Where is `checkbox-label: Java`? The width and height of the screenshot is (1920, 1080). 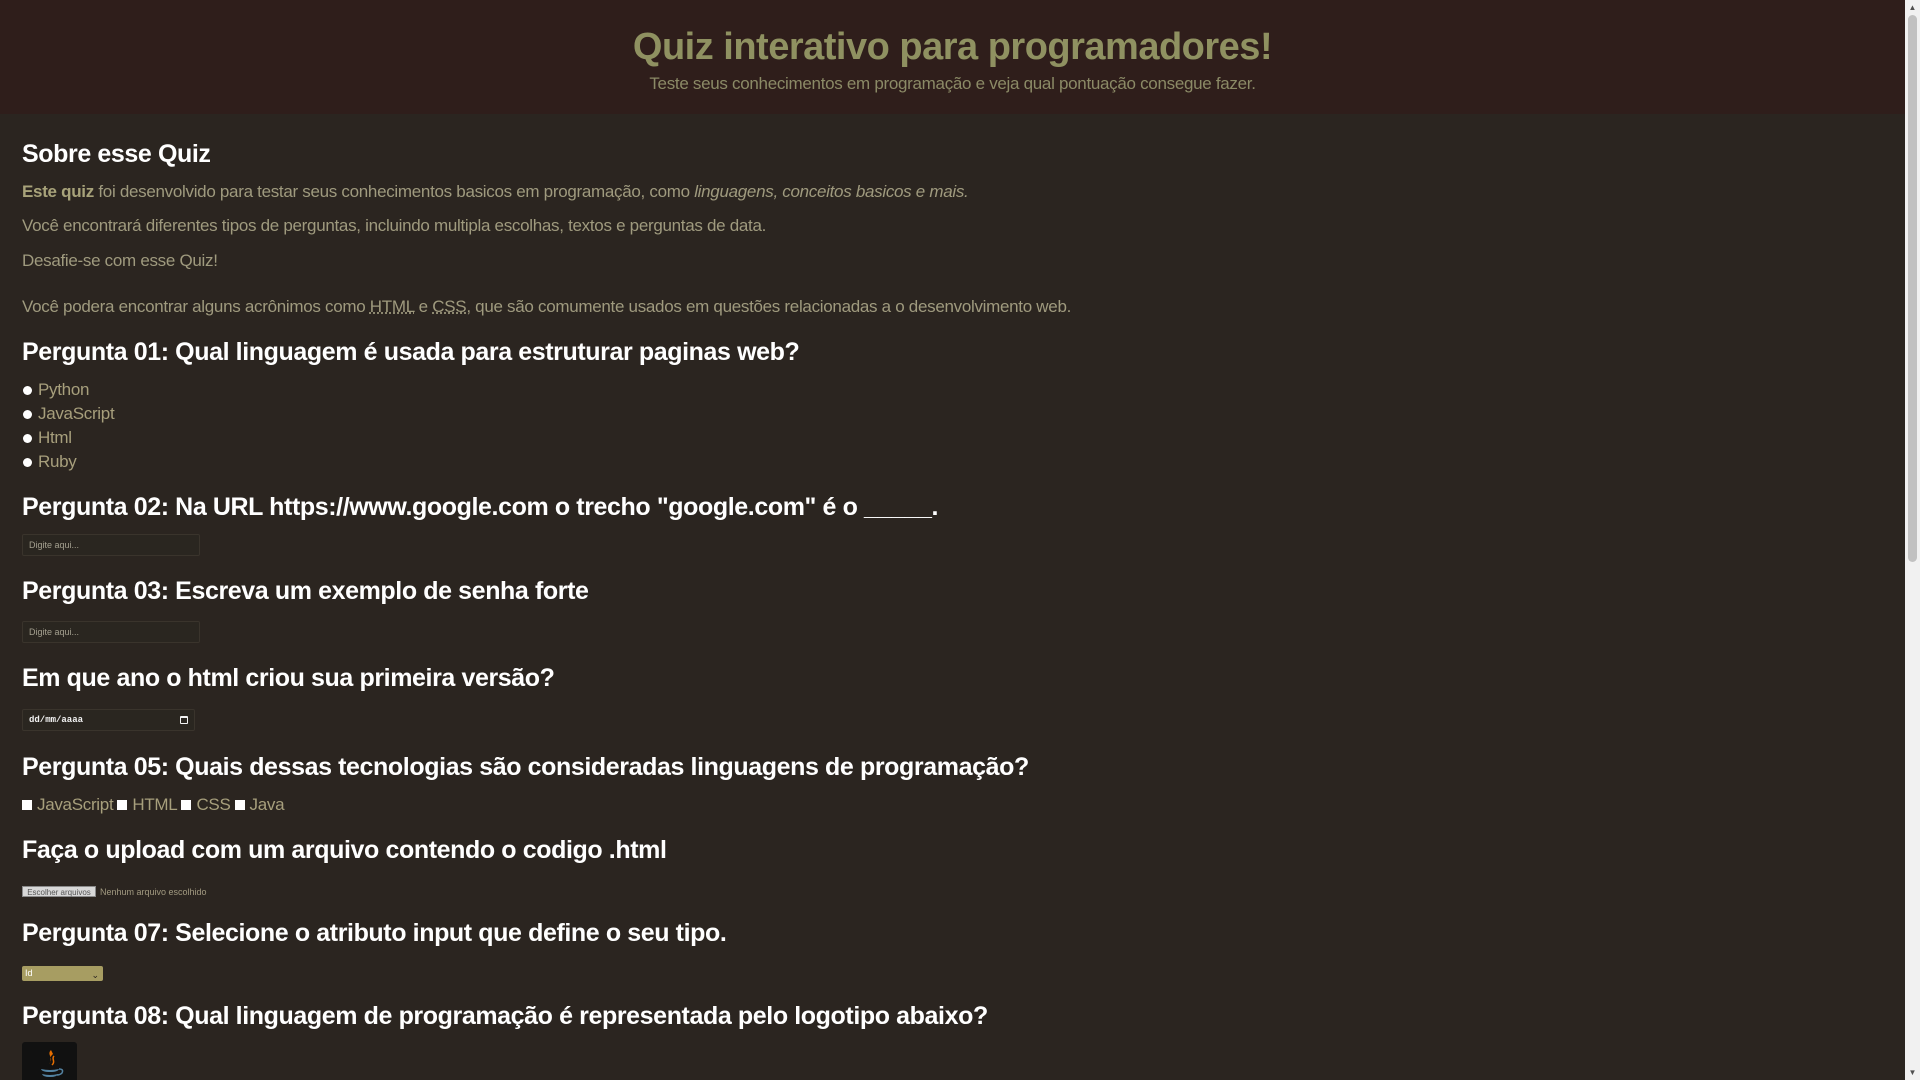 checkbox-label: Java is located at coordinates (267, 804).